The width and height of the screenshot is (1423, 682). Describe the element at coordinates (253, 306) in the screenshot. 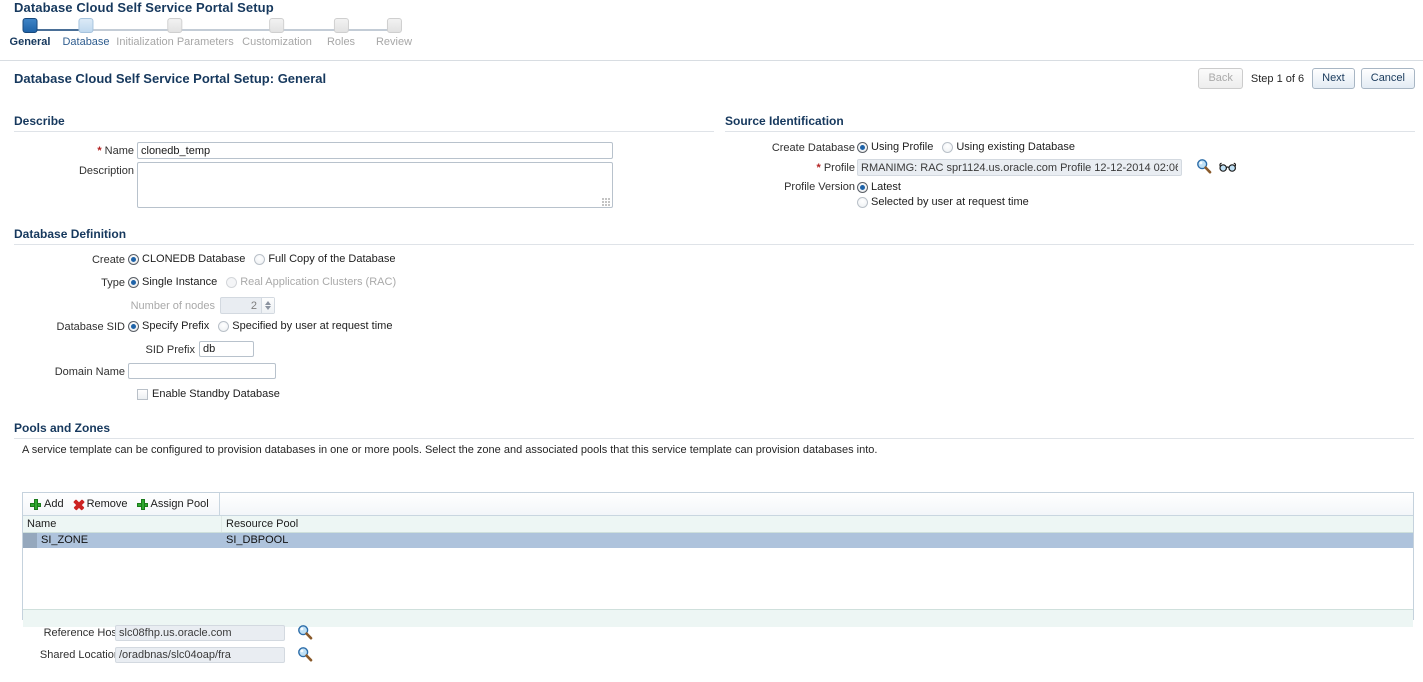

I see `number-of-nodes-value: 2` at that location.